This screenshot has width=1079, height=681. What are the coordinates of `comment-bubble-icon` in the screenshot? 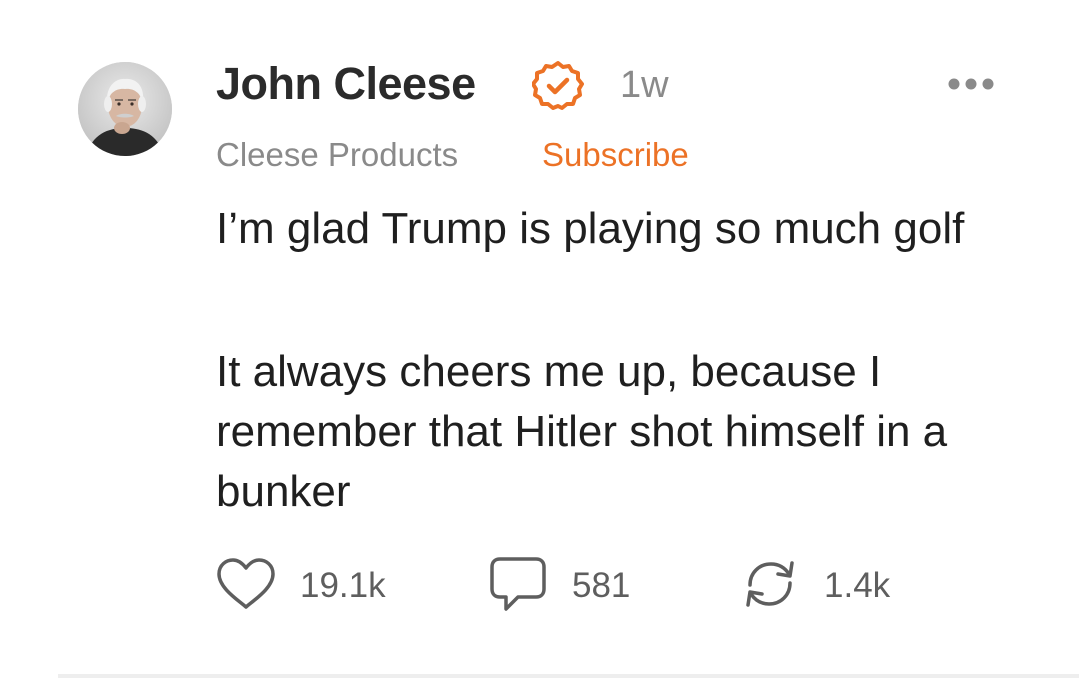 It's located at (518, 586).